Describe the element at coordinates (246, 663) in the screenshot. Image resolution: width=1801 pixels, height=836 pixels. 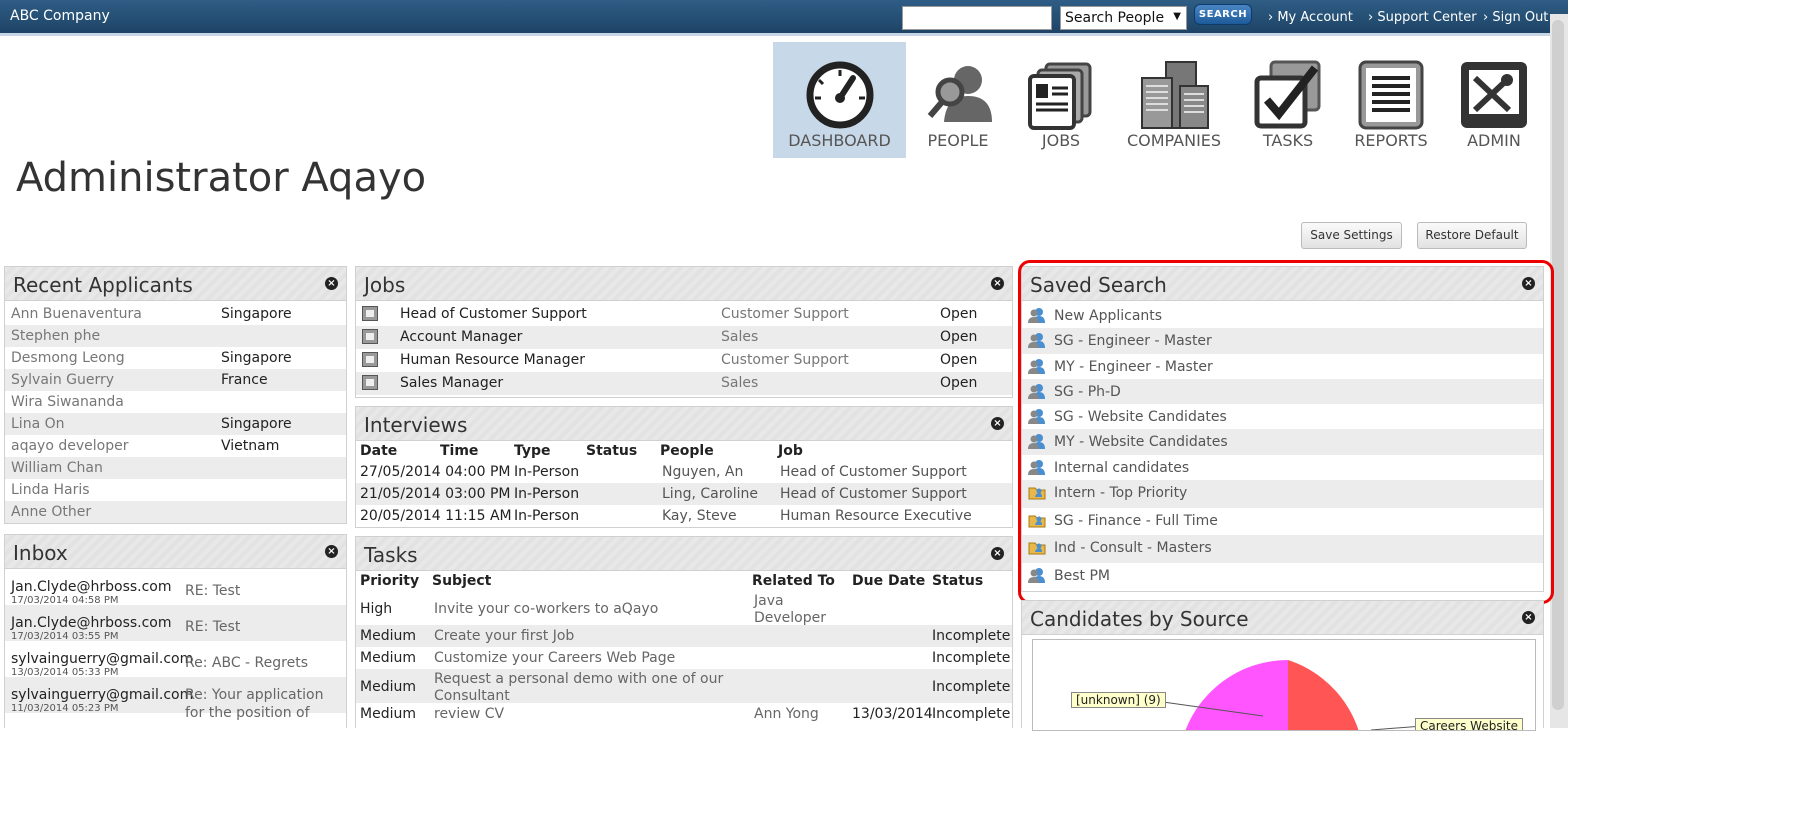
I see `message-subject: Re: ABC - Regrets` at that location.